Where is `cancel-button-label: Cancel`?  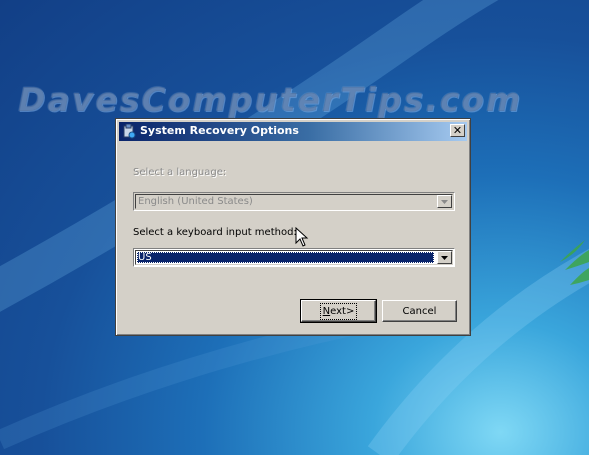
cancel-button-label: Cancel is located at coordinates (419, 311).